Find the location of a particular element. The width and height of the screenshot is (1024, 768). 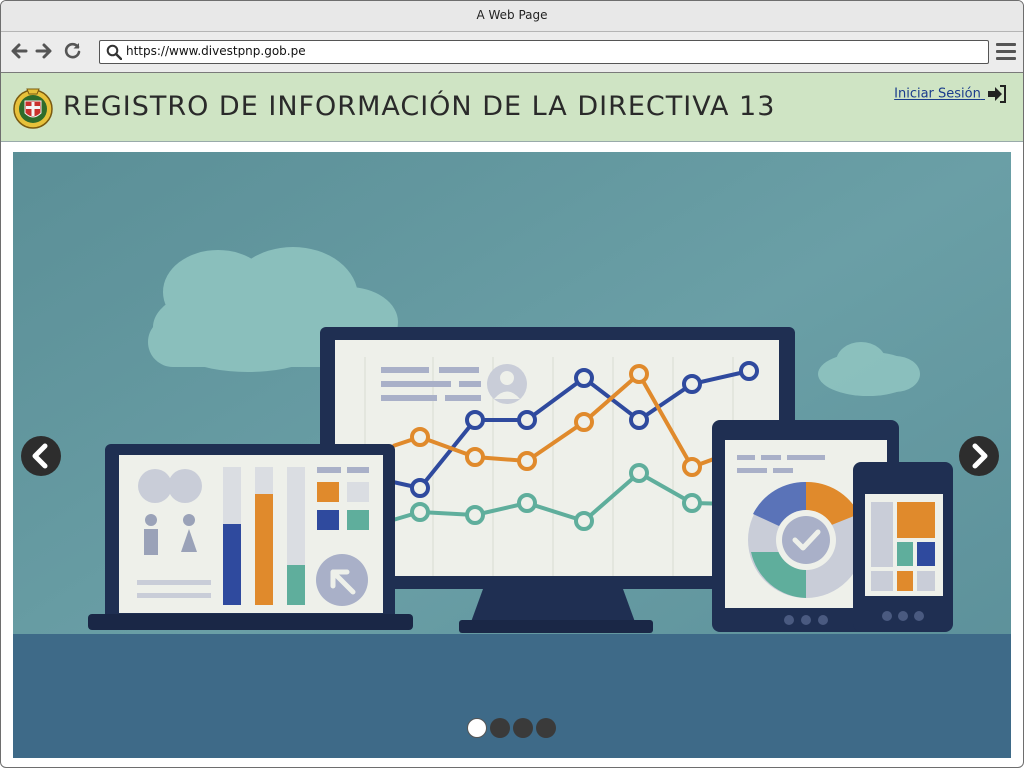

carousel-next-button is located at coordinates (979, 456).